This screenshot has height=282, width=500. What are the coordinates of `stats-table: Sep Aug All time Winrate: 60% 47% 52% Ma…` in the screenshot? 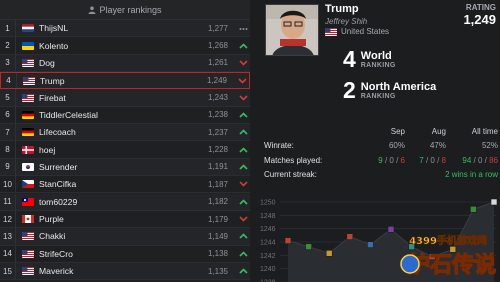 It's located at (381, 153).